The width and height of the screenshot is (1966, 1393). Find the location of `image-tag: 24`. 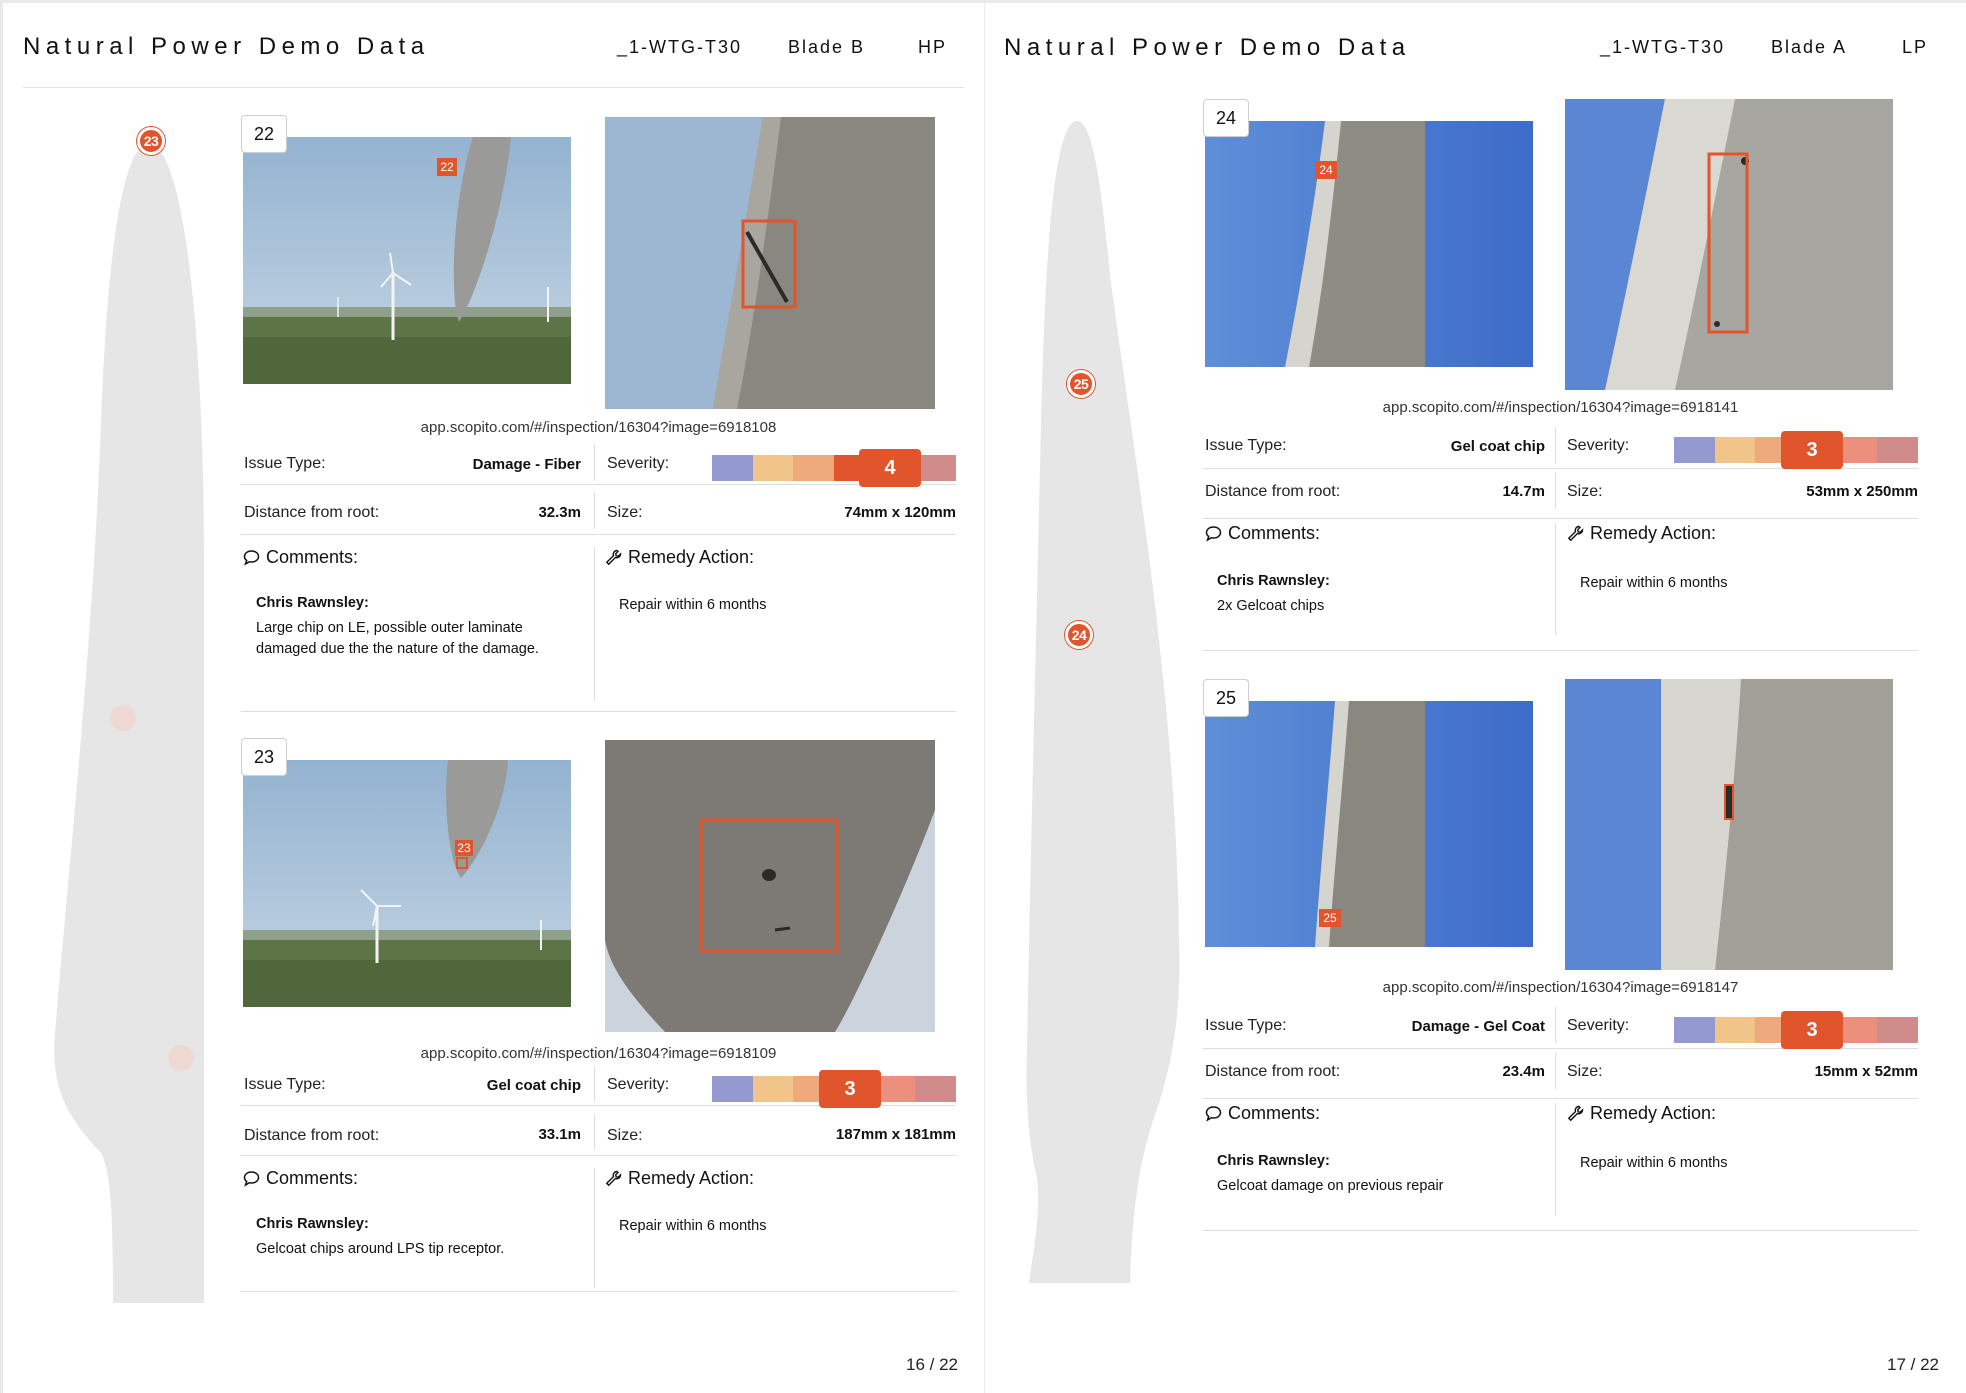

image-tag: 24 is located at coordinates (1326, 170).